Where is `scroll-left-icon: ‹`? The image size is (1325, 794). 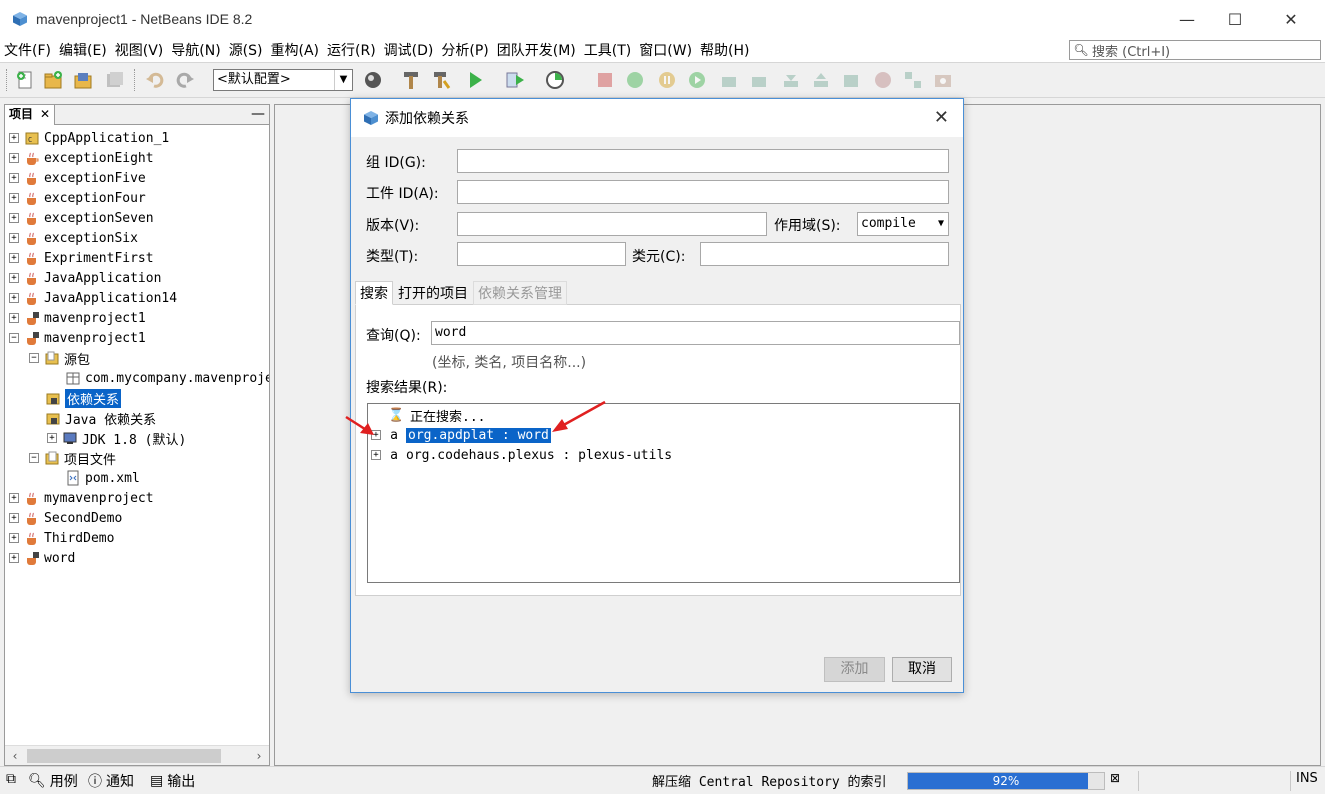 scroll-left-icon: ‹ is located at coordinates (15, 756).